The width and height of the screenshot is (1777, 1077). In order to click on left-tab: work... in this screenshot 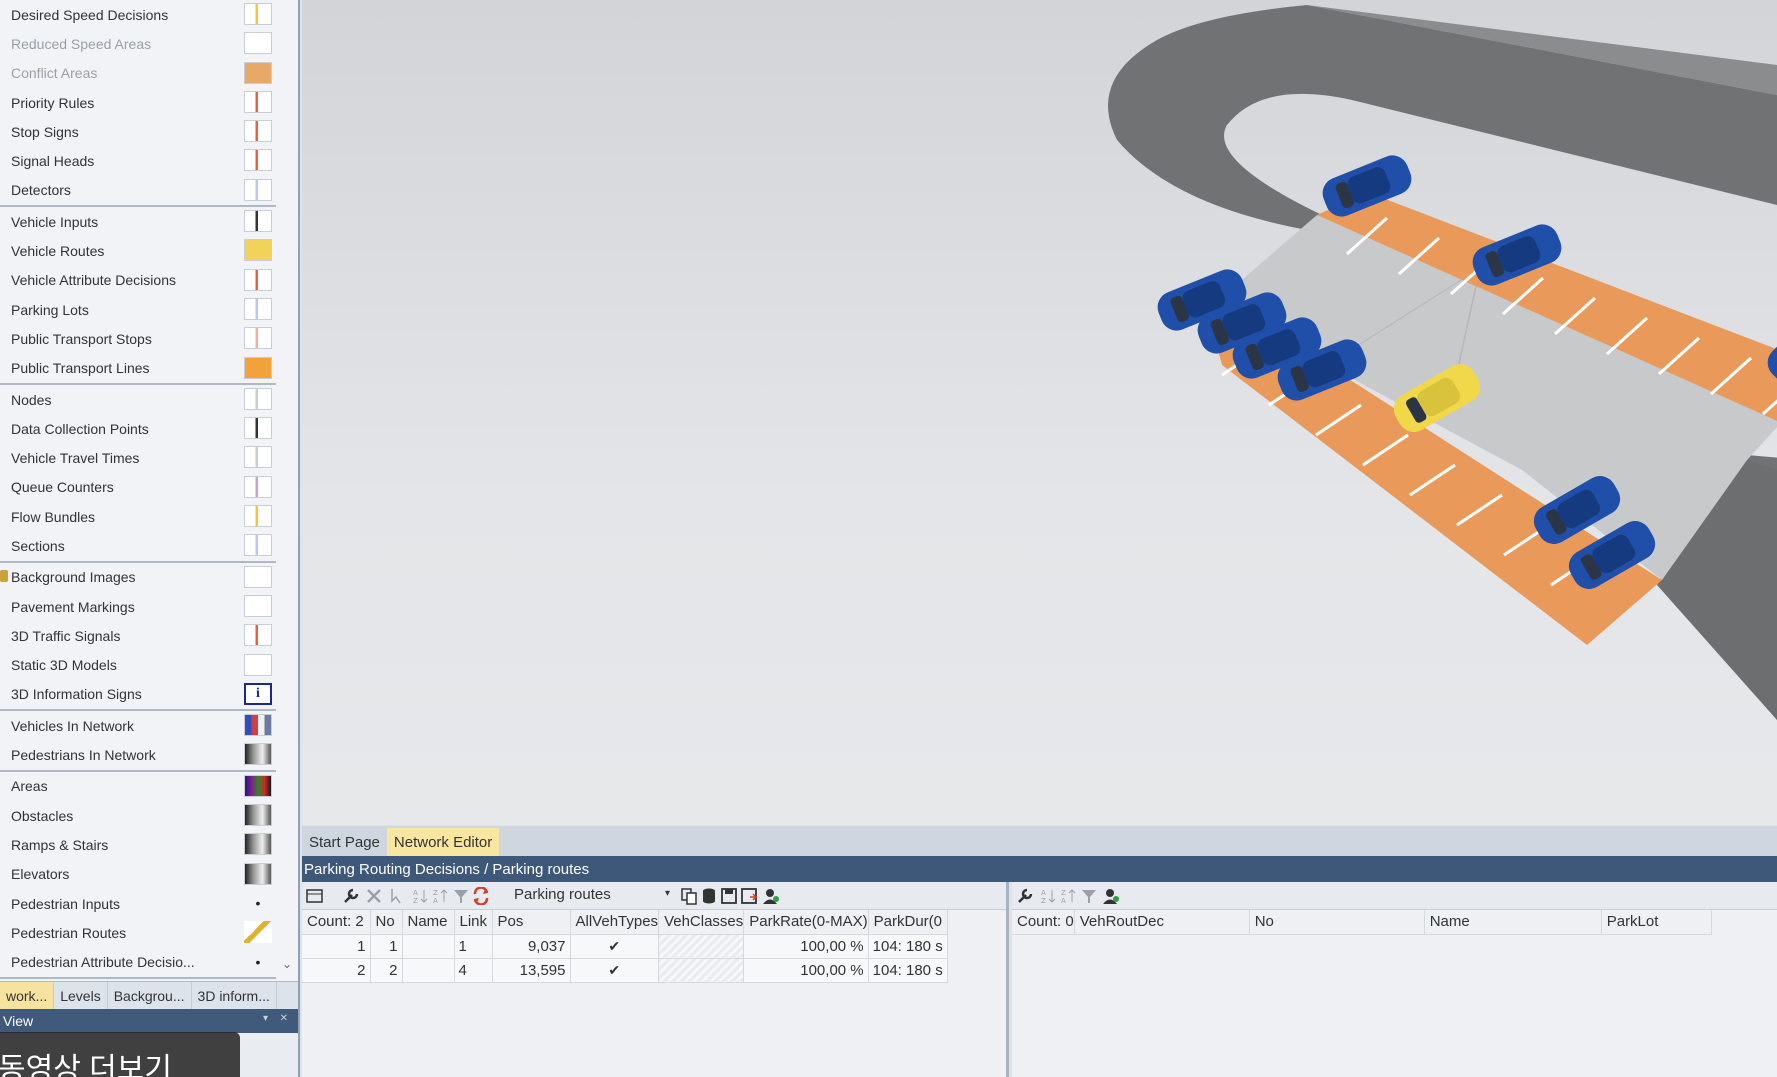, I will do `click(27, 996)`.